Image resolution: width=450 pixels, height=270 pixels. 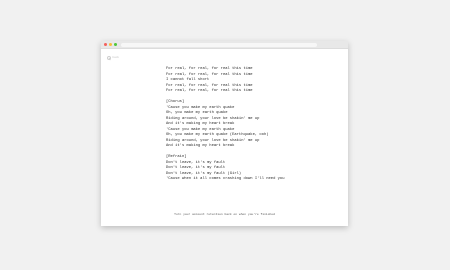 What do you see at coordinates (115, 44) in the screenshot?
I see `maximize-window-icon` at bounding box center [115, 44].